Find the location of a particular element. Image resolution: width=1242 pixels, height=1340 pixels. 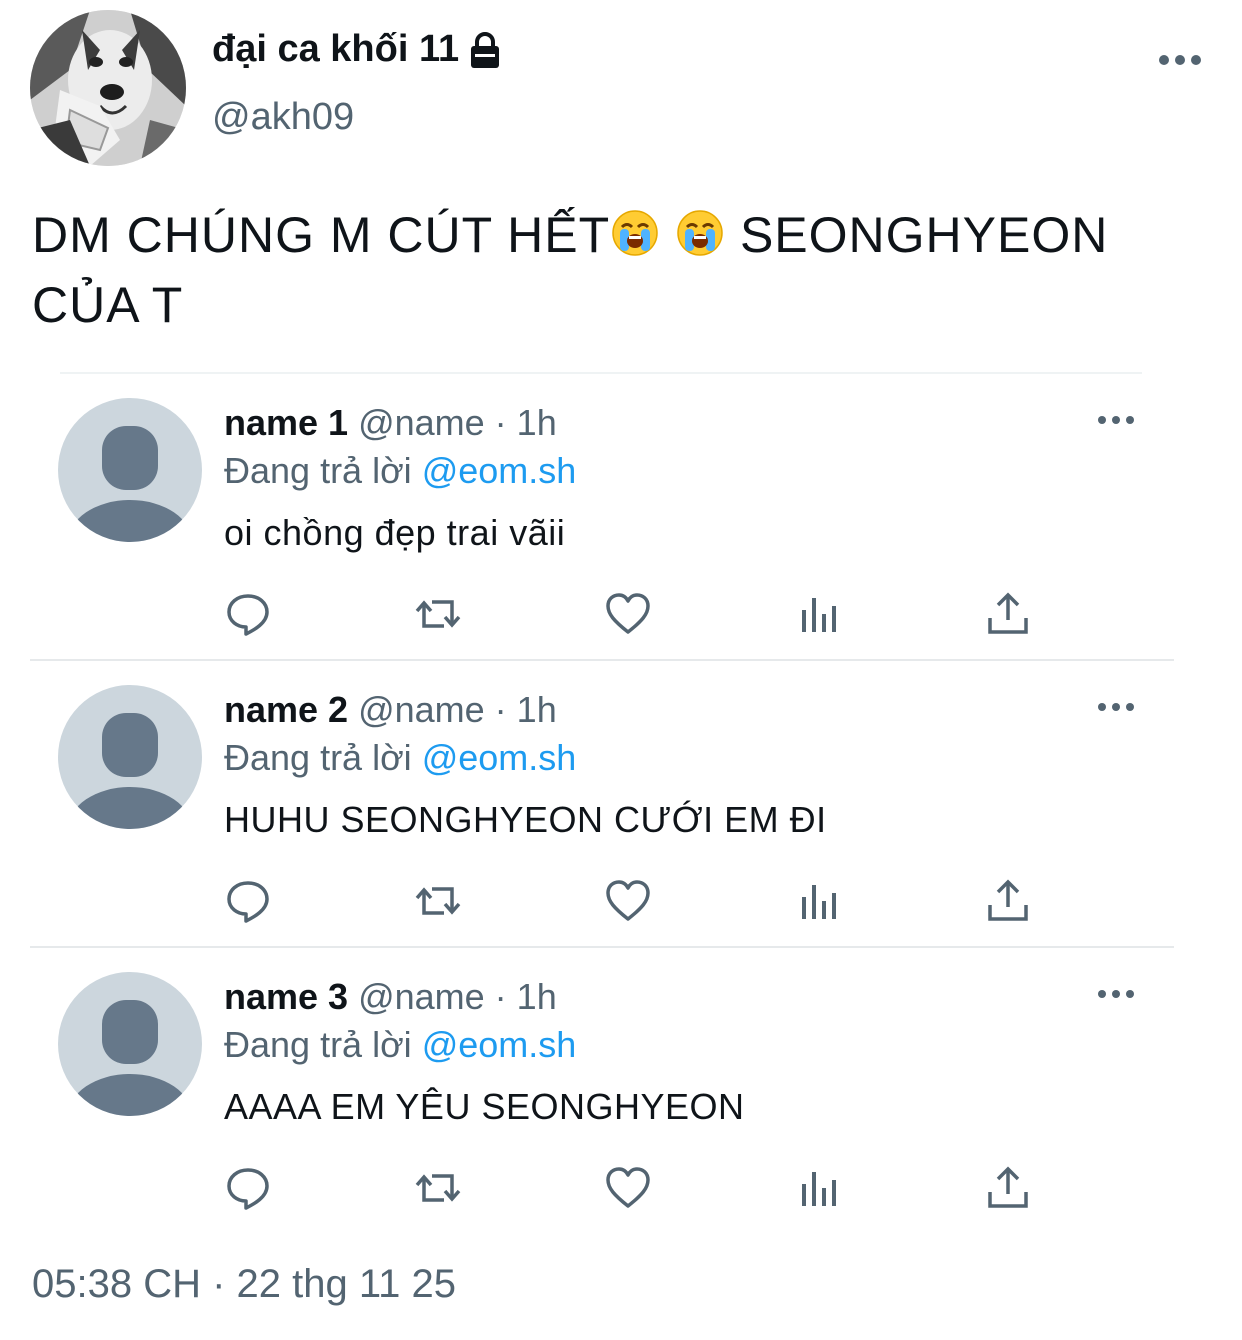

reply-header: name 2 @name · 1h is located at coordinates (390, 710).